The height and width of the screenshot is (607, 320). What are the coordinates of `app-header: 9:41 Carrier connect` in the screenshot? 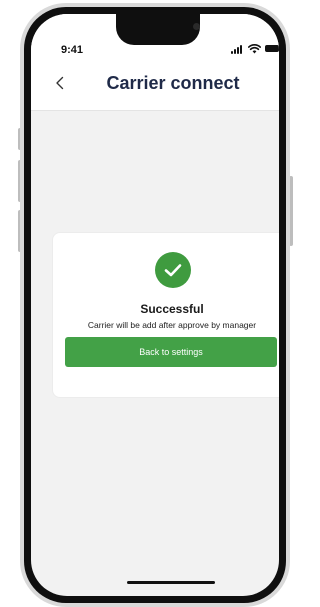 It's located at (155, 62).